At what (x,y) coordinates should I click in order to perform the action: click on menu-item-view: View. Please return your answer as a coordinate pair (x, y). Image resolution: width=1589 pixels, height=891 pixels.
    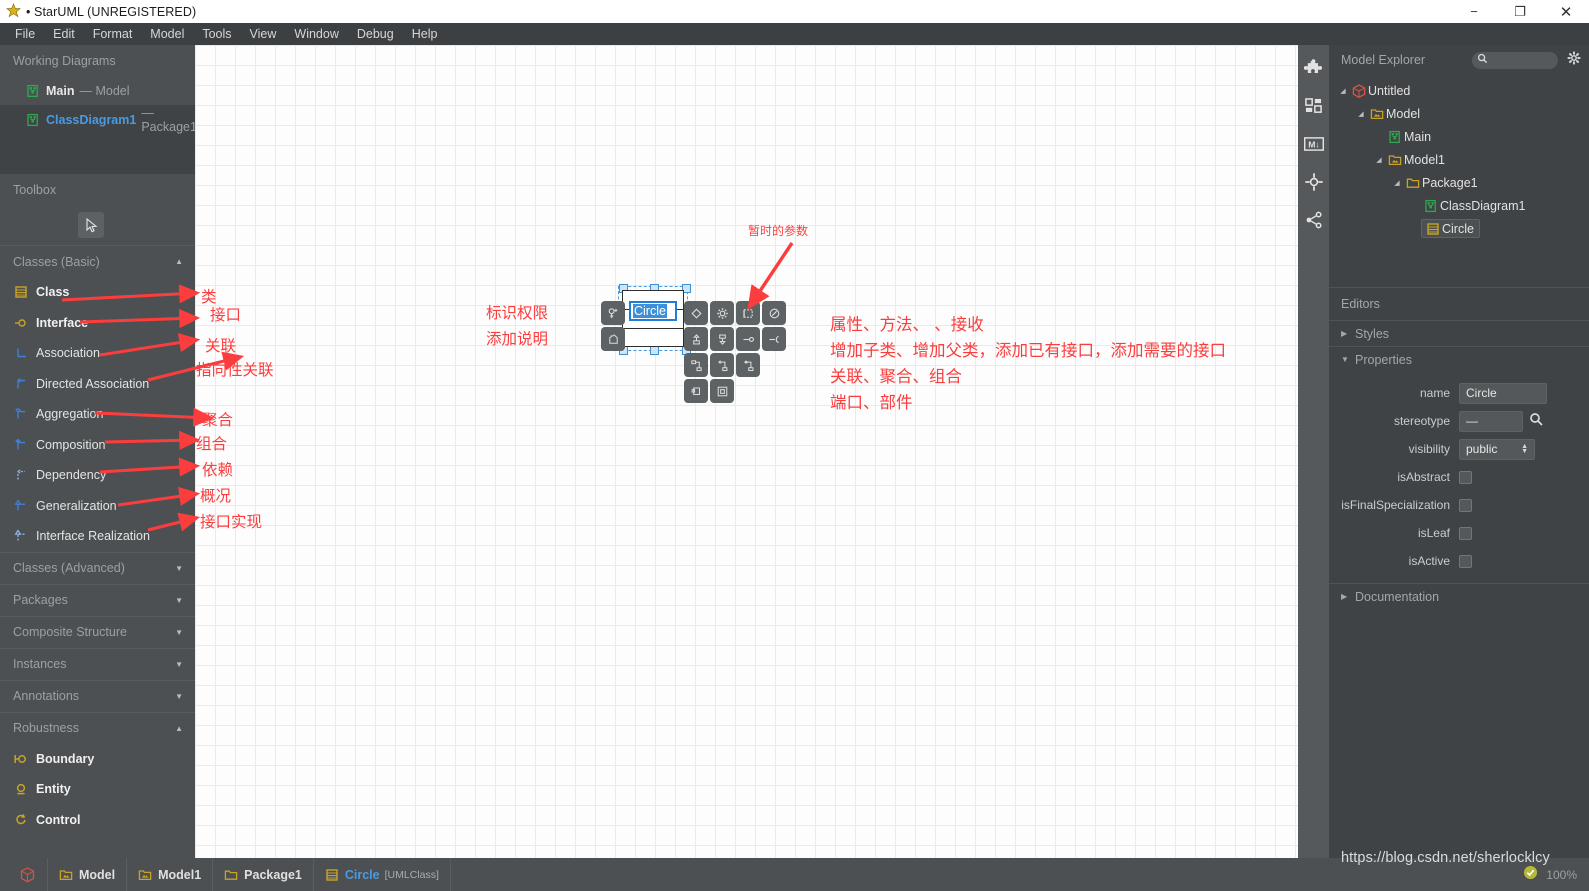
    Looking at the image, I should click on (263, 34).